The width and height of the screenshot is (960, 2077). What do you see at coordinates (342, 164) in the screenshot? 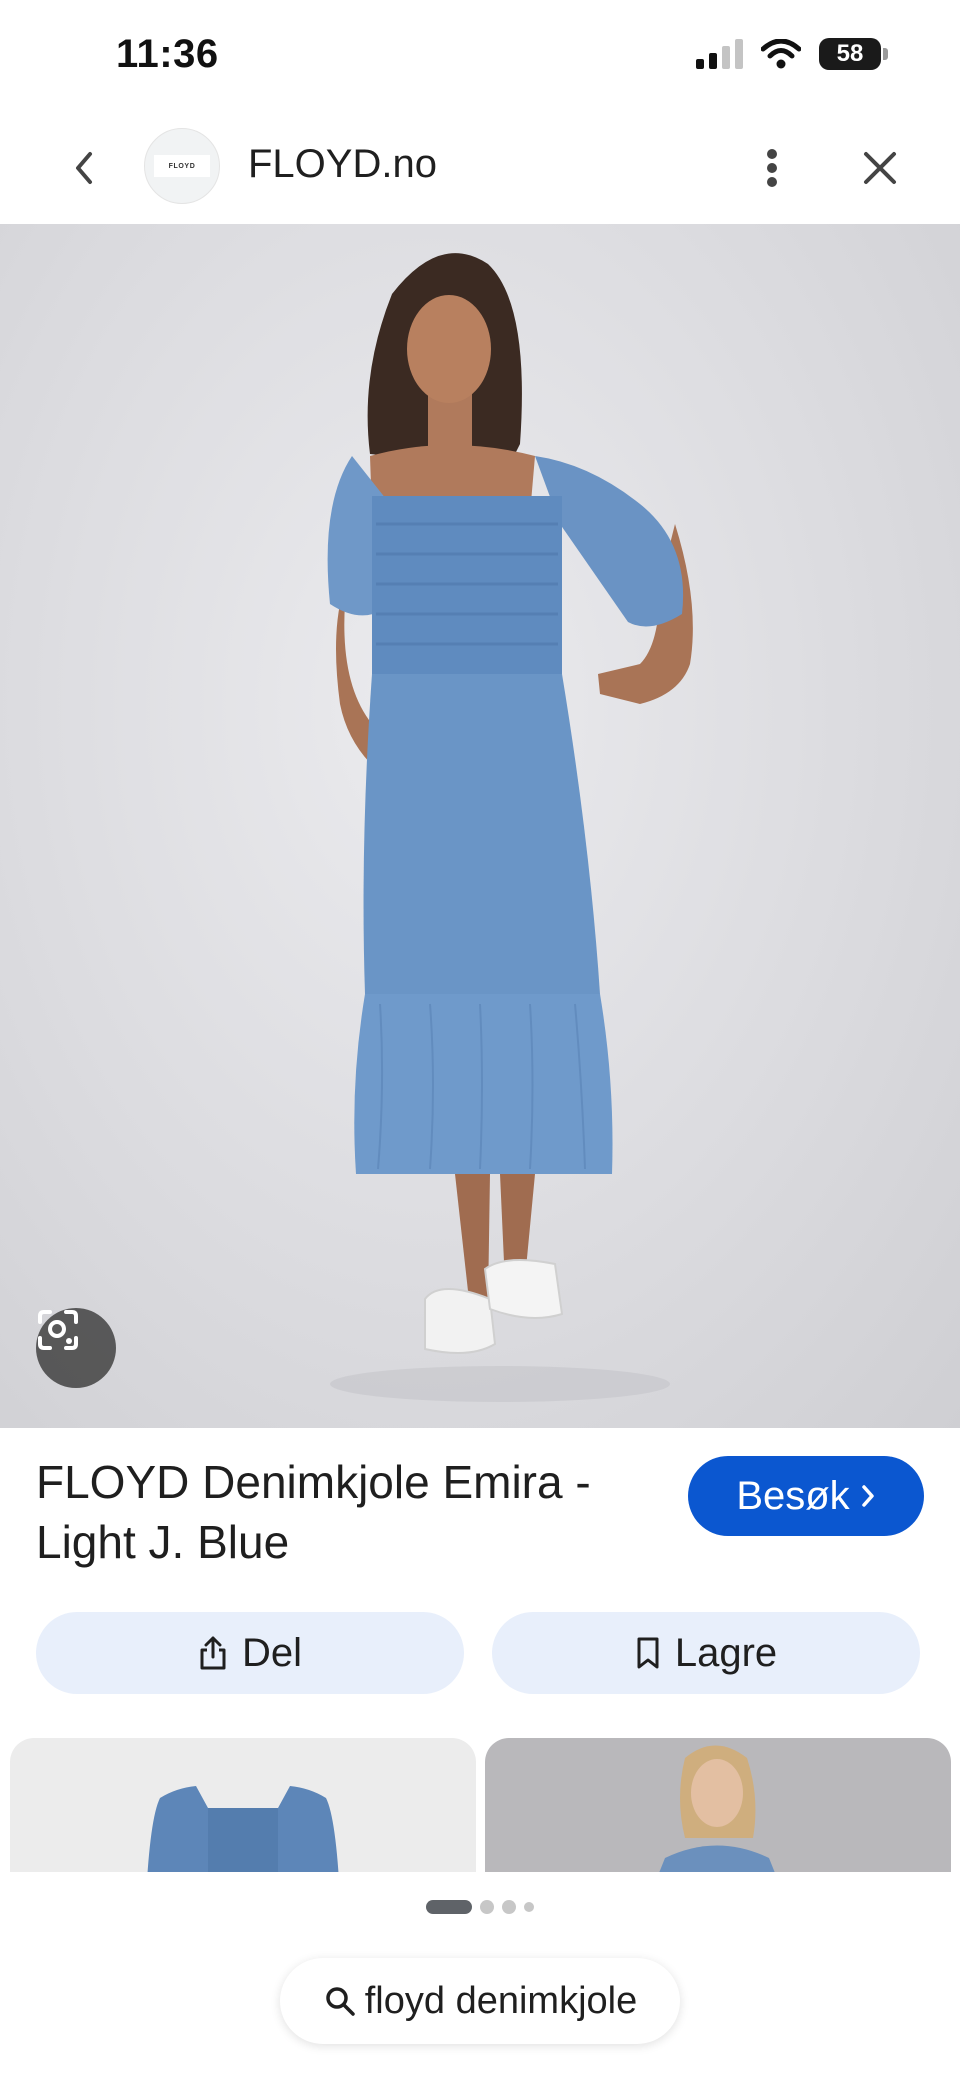
I see `site-title: FLOYD.no` at bounding box center [342, 164].